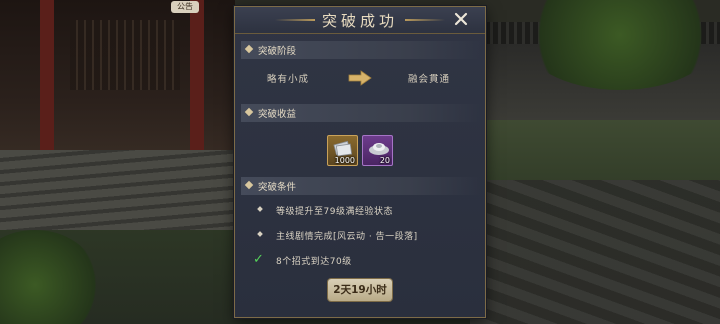  Describe the element at coordinates (314, 262) in the screenshot. I see `condition-text: 8个招式到达70级` at that location.